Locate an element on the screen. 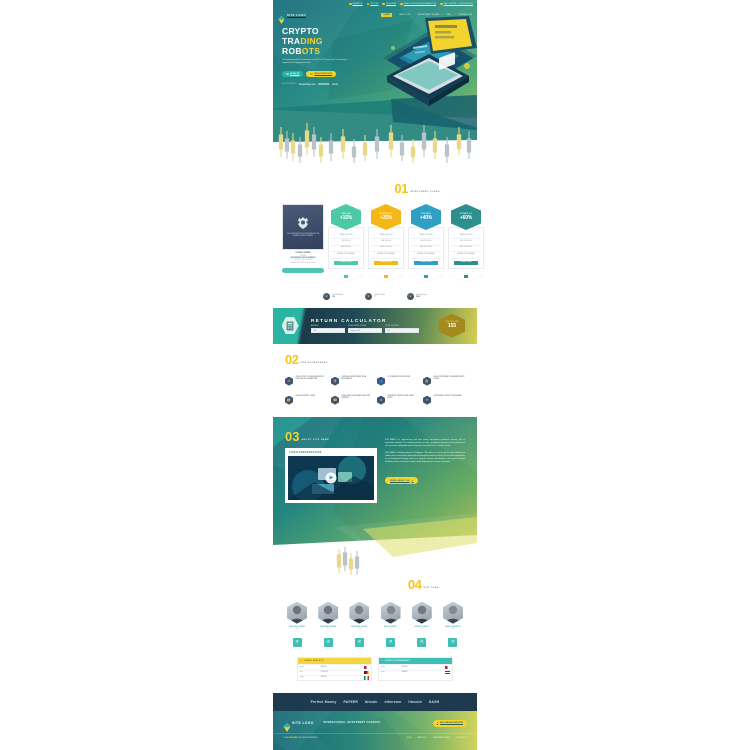 The image size is (750, 750). hero-title-line2a: TRA is located at coordinates (291, 41).